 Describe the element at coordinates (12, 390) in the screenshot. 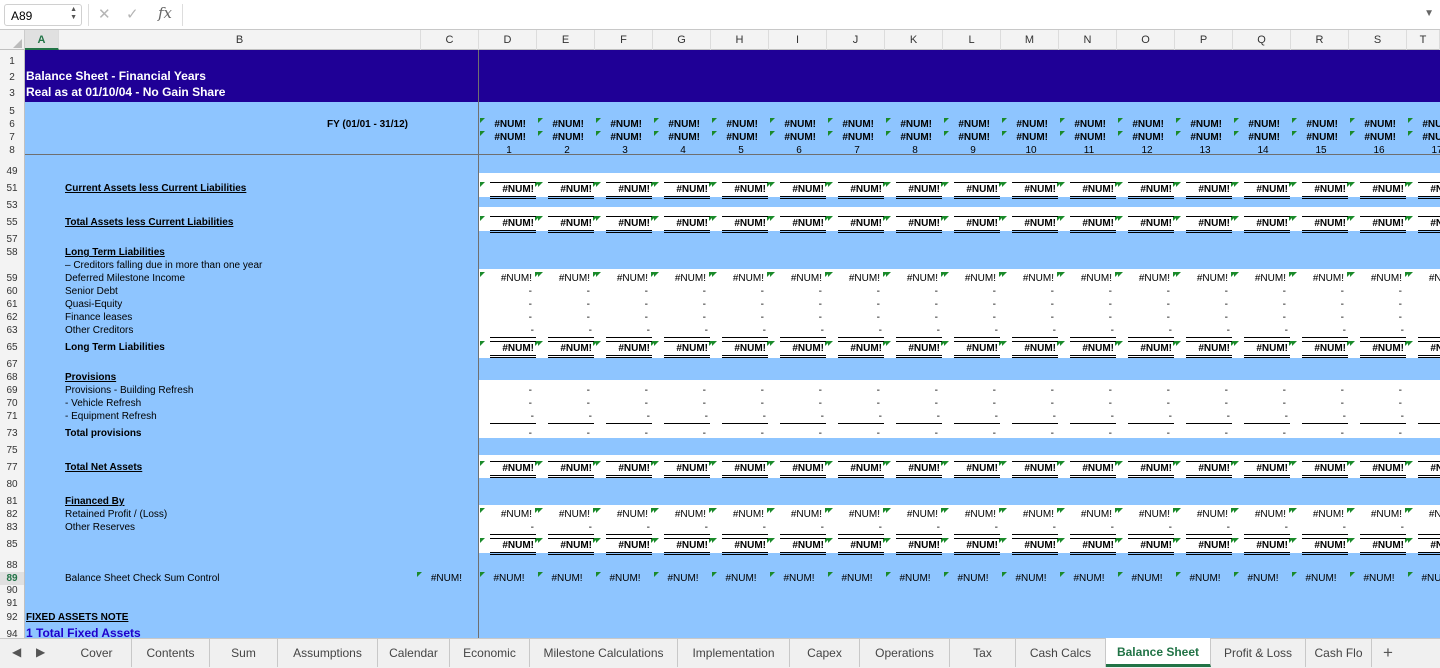

I see `row-header: 69` at that location.